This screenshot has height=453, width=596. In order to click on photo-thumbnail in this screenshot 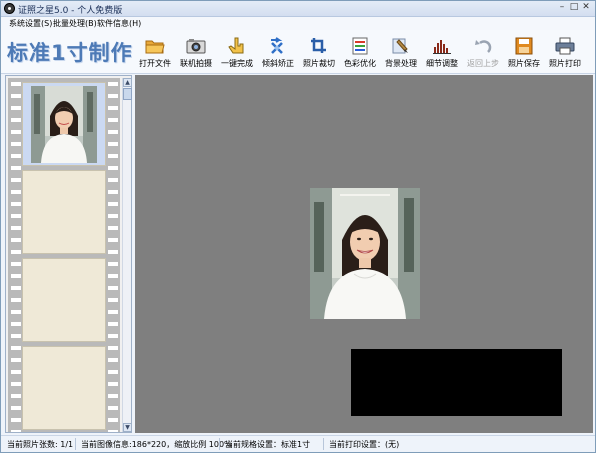, I will do `click(64, 124)`.